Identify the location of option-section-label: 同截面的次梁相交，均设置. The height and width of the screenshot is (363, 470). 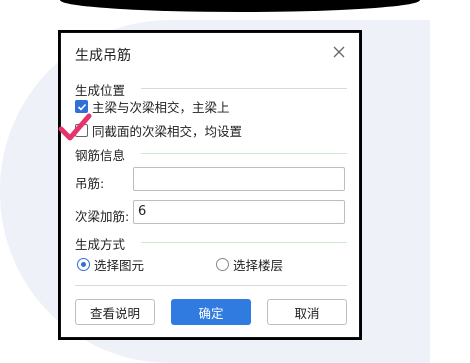
(167, 131).